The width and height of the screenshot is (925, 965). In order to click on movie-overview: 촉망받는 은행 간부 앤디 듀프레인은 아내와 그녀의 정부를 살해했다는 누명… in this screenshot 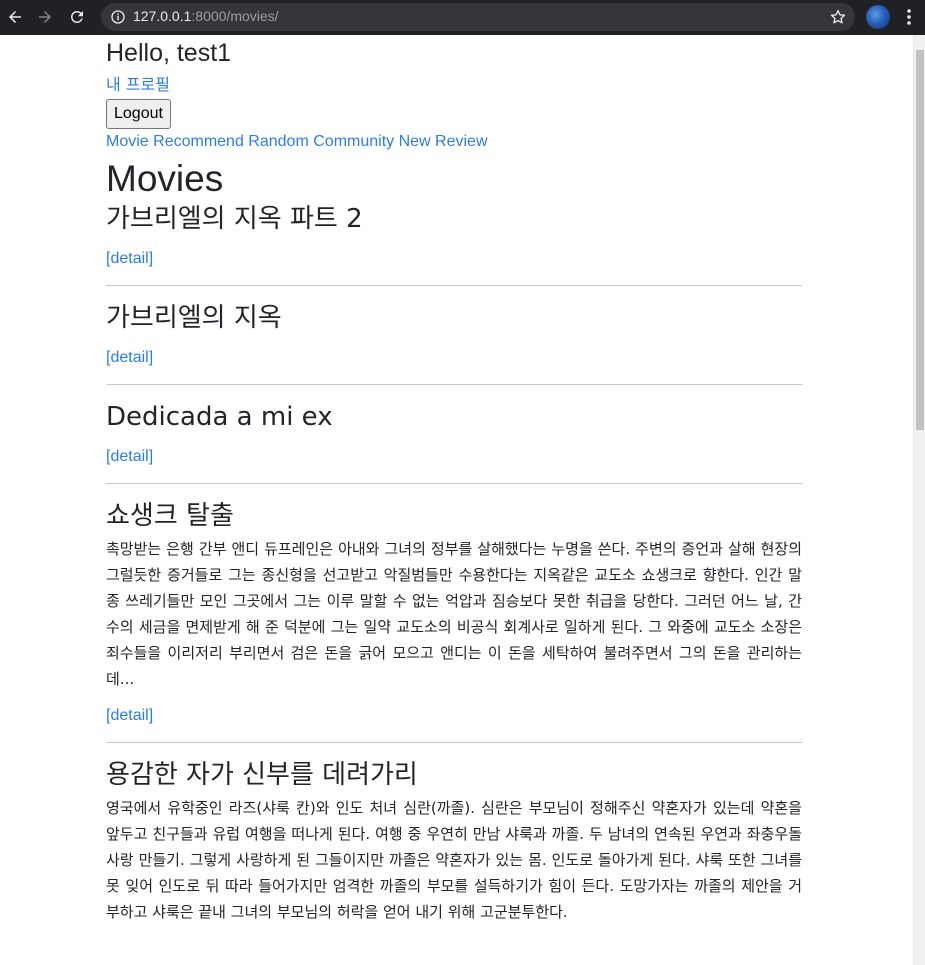, I will do `click(454, 614)`.